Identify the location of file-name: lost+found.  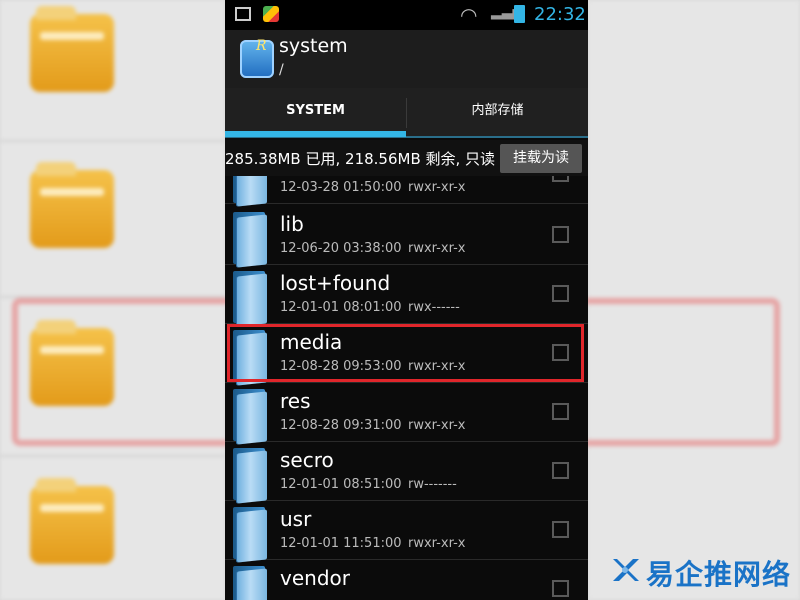
(335, 283).